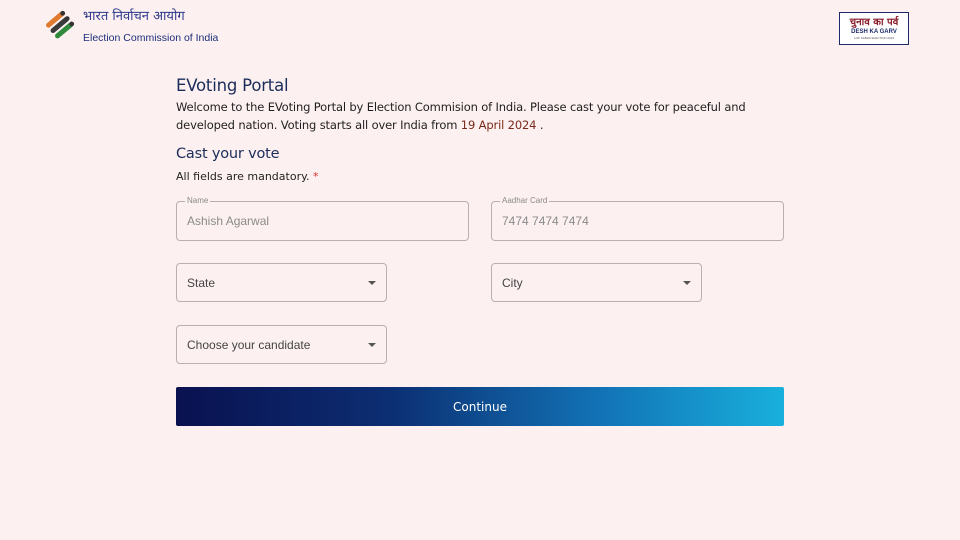 The height and width of the screenshot is (540, 960). What do you see at coordinates (512, 283) in the screenshot?
I see `city-select-label: City` at bounding box center [512, 283].